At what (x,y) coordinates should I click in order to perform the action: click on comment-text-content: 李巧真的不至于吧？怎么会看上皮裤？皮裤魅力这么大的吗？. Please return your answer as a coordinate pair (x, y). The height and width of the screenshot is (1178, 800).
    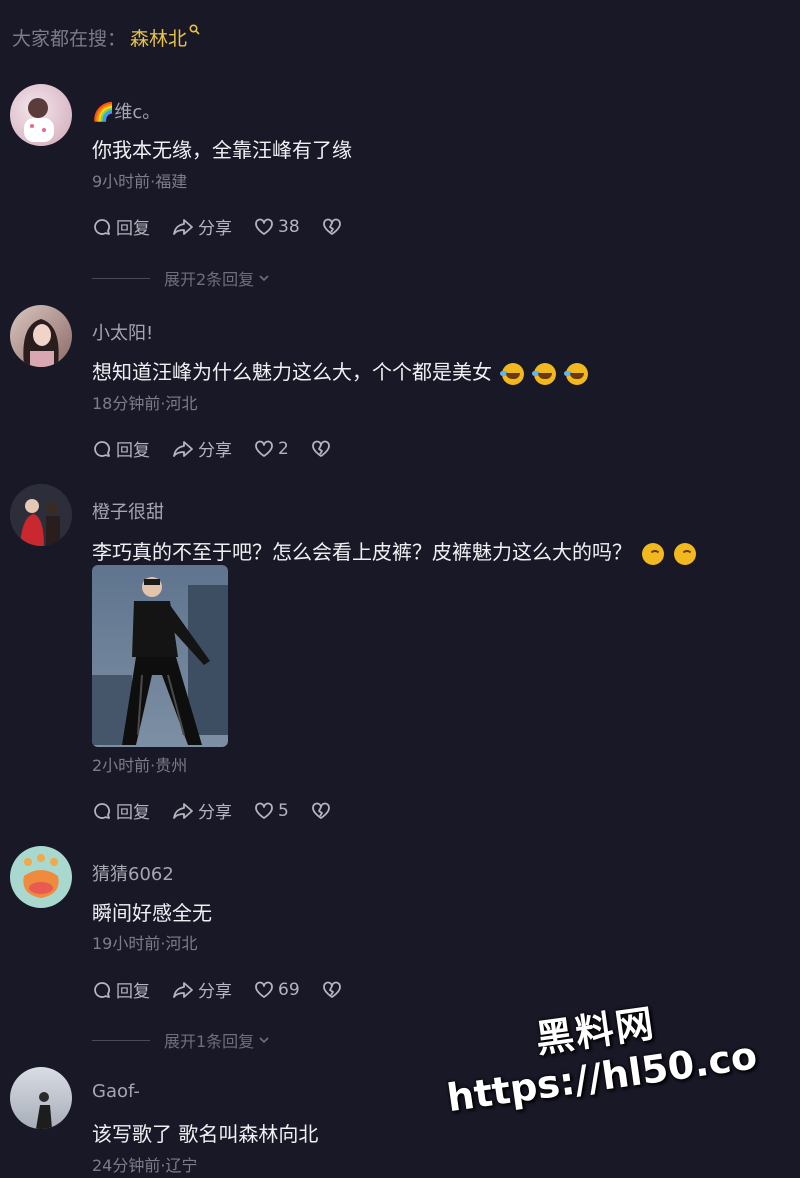
    Looking at the image, I should click on (362, 552).